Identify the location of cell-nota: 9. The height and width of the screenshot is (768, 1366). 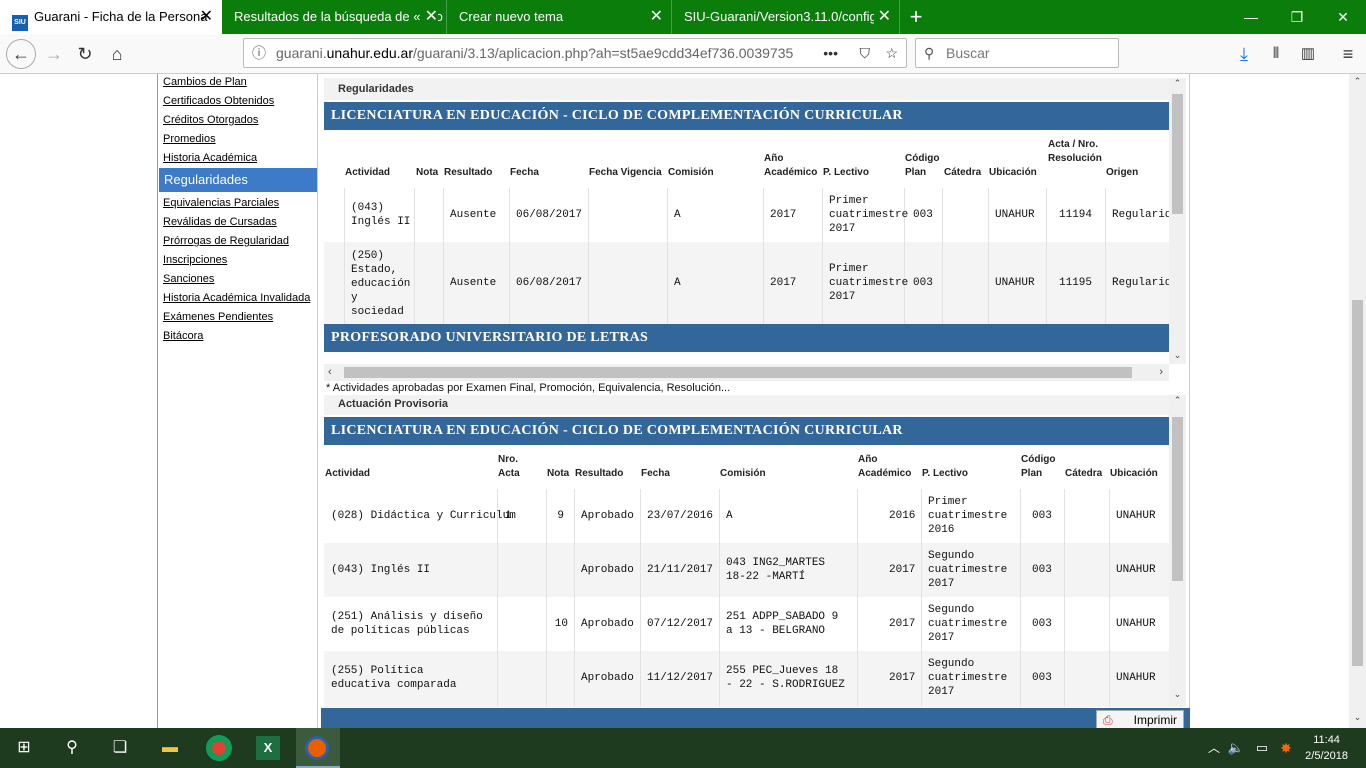
(560, 516).